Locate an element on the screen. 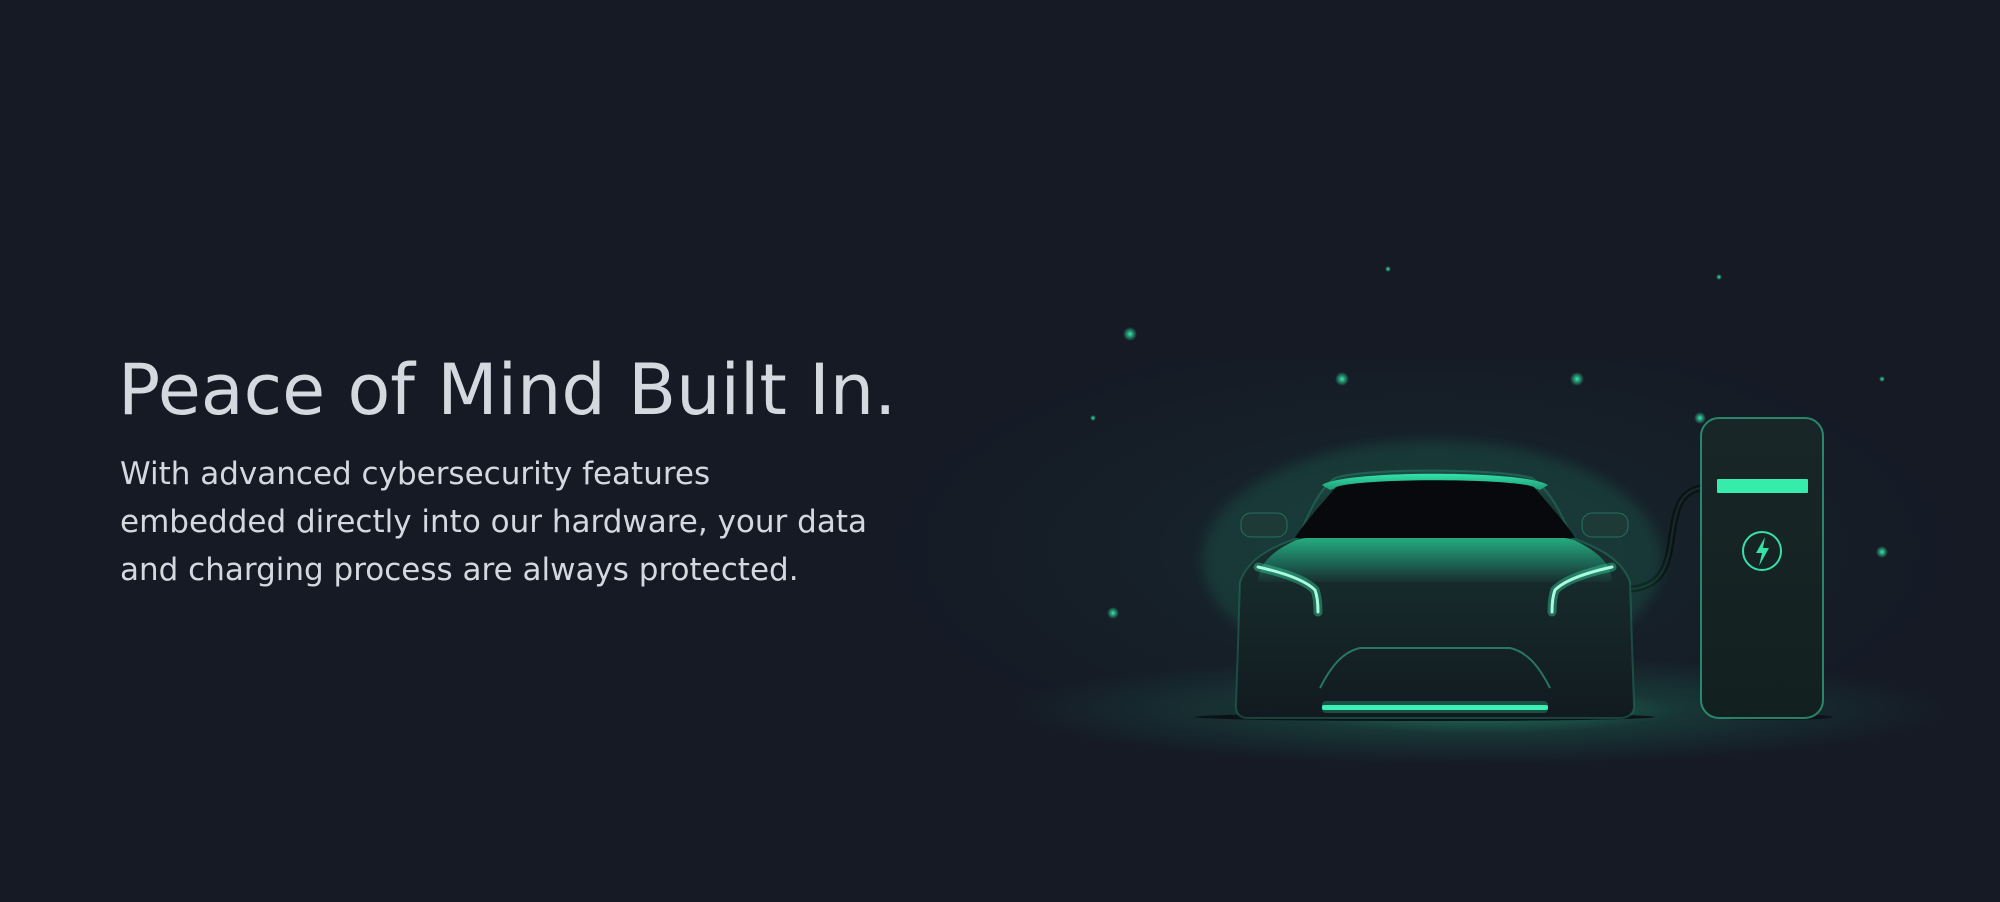 The height and width of the screenshot is (902, 2000). ground-glow is located at coordinates (1480, 710).